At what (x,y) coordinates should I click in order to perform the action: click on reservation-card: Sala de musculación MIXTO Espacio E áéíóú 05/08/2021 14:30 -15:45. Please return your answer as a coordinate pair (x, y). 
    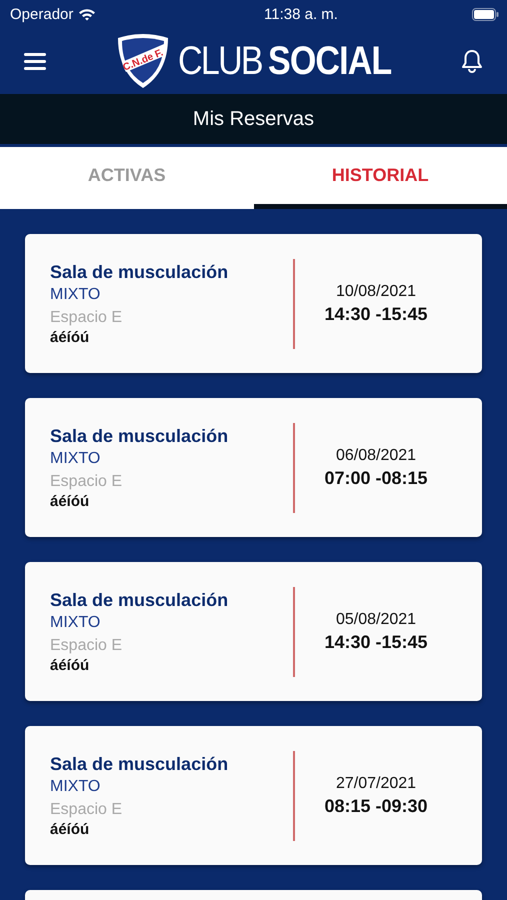
    Looking at the image, I should click on (253, 631).